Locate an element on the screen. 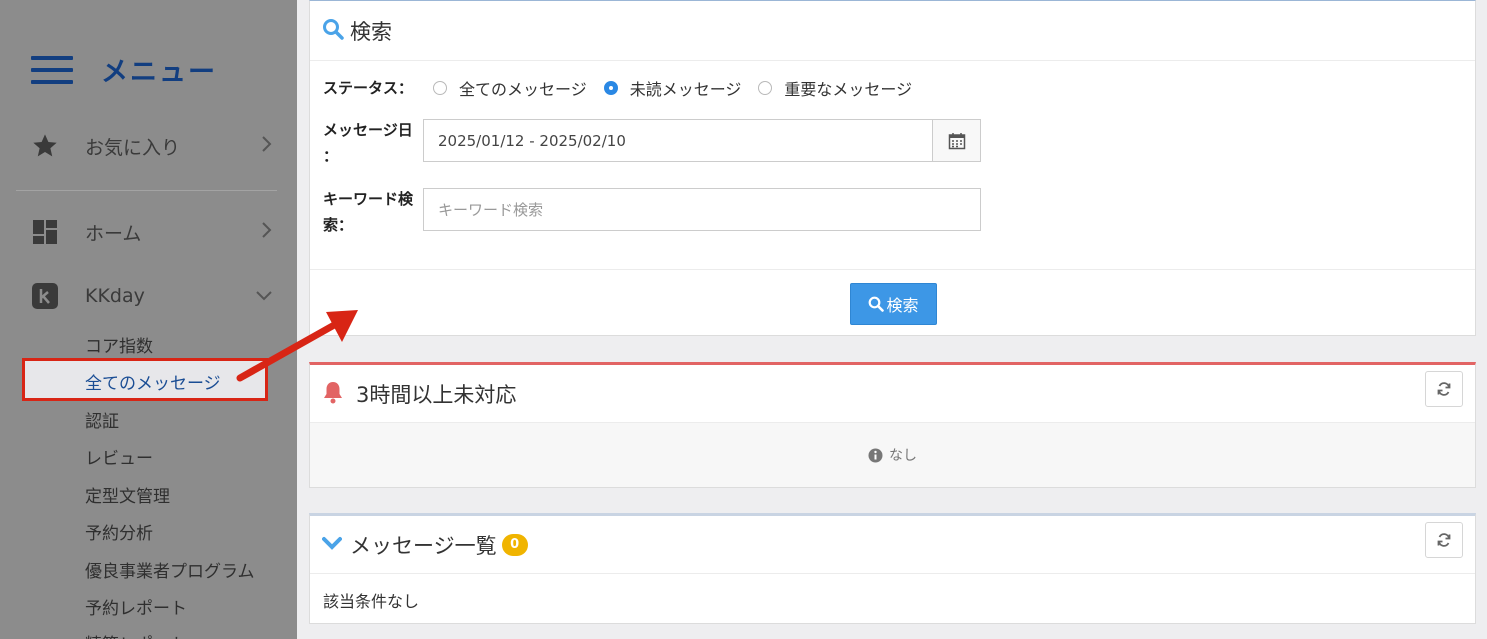 Image resolution: width=1487 pixels, height=639 pixels. sidebar-subitem-label: 全てのメッセージ is located at coordinates (153, 384).